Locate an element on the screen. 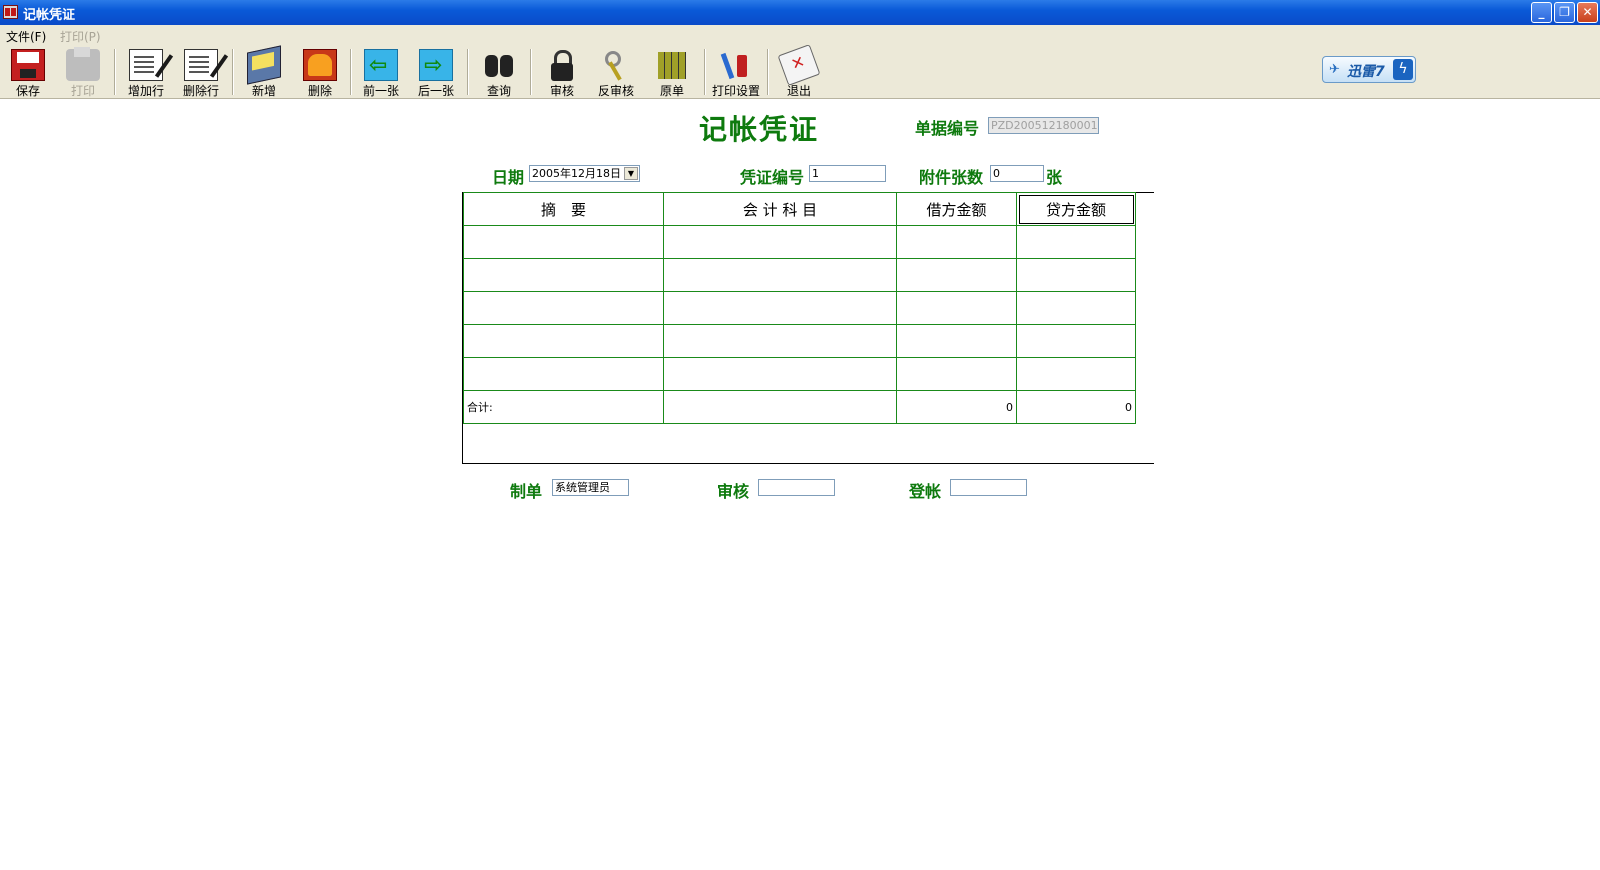 The width and height of the screenshot is (1600, 870). voucher-grid: 摘 要 会 计 科 目 借方金额 贷方金额 合计: 0 0 is located at coordinates (799, 308).